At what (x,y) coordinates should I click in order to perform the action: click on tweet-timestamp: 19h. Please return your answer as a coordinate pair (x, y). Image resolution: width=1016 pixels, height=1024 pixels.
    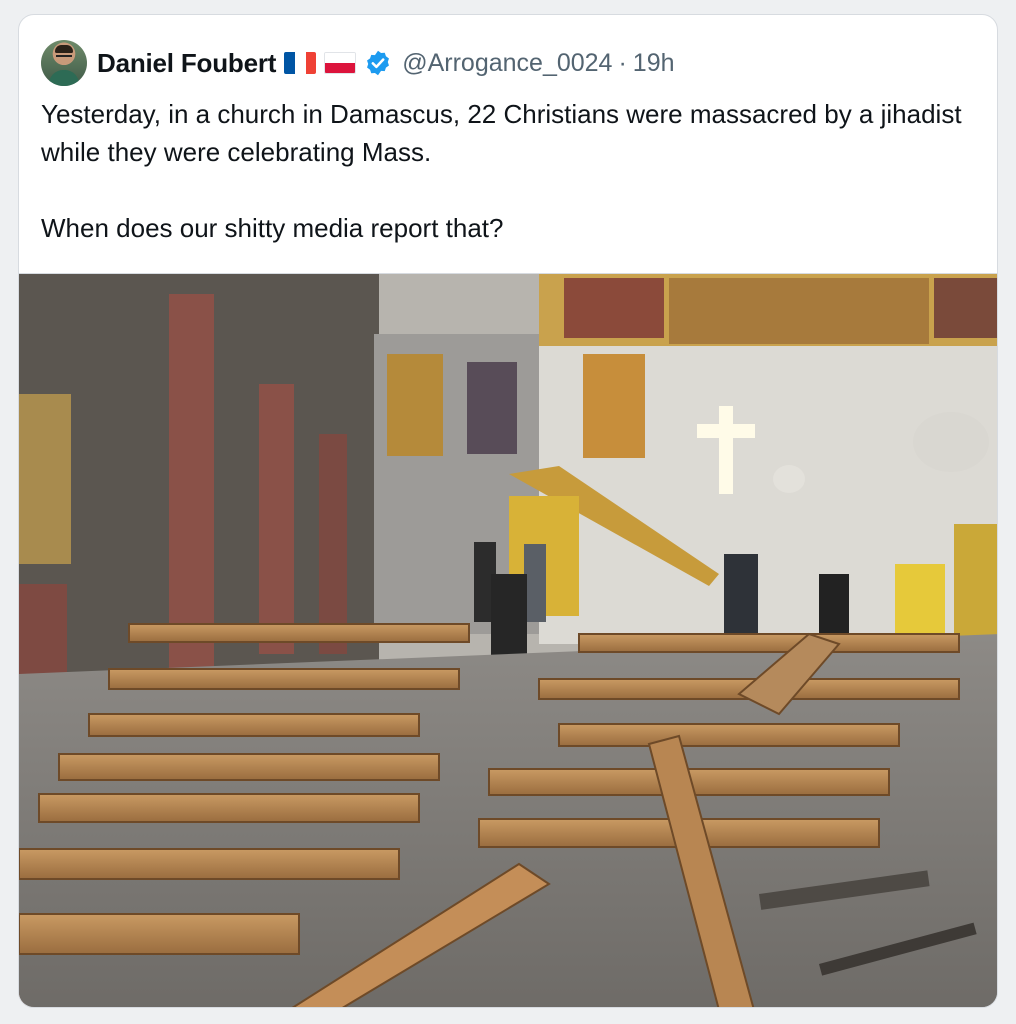
    Looking at the image, I should click on (654, 63).